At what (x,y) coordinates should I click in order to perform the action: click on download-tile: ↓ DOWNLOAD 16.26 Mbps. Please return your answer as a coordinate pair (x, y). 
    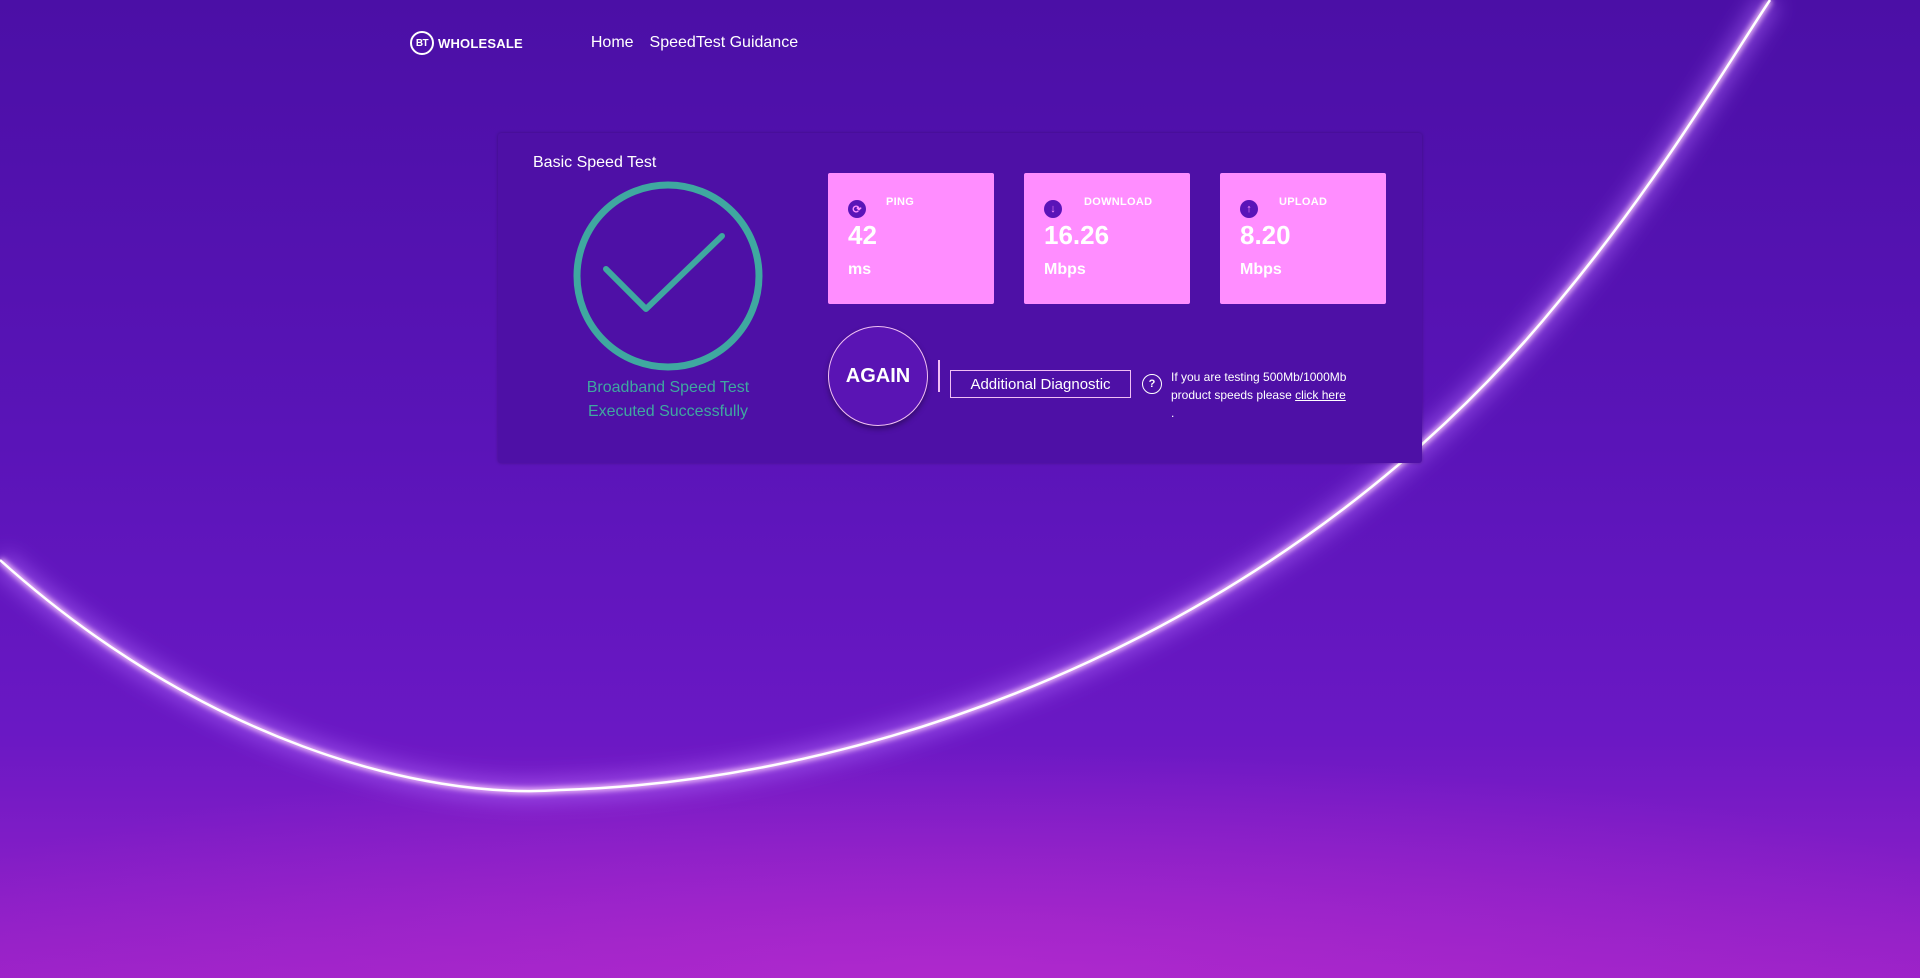
    Looking at the image, I should click on (1107, 238).